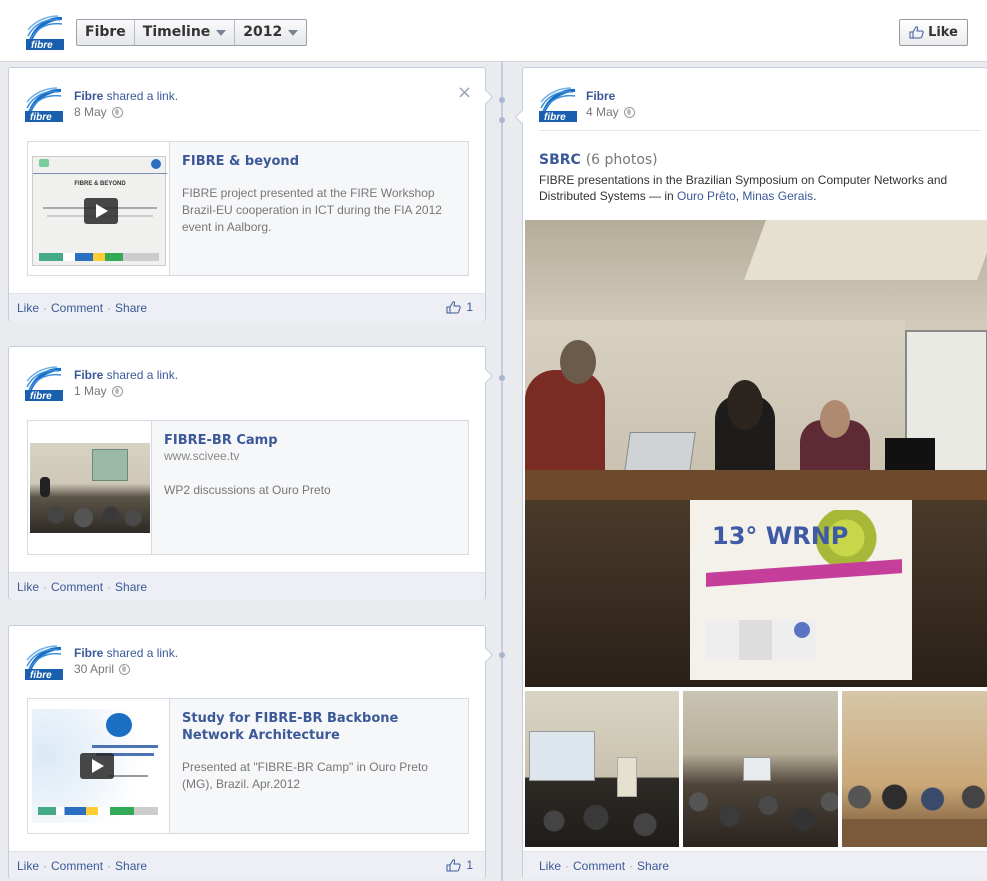 The image size is (987, 881). Describe the element at coordinates (106, 32) in the screenshot. I see `breadcrumb-page-name: Fibre` at that location.